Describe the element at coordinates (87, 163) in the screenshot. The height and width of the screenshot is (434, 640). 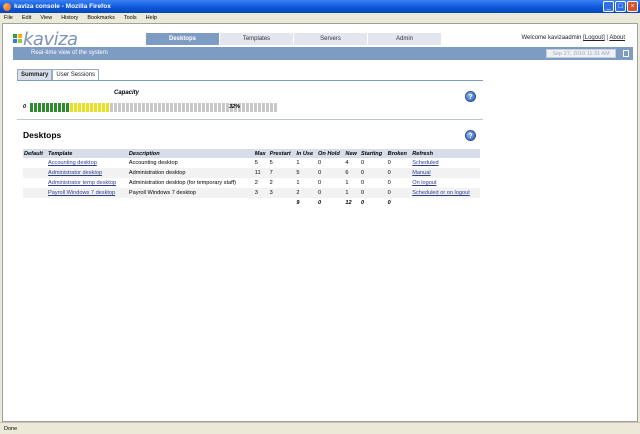
I see `template-link: Accounting desktop` at that location.